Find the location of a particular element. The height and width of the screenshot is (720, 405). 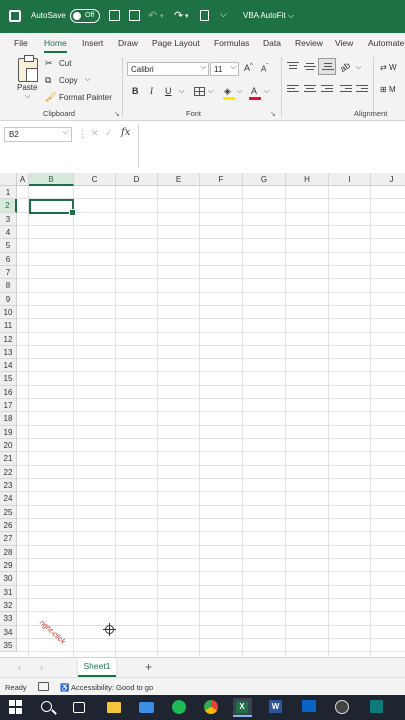

font-name-box: Calibri ⌵ is located at coordinates (168, 69).